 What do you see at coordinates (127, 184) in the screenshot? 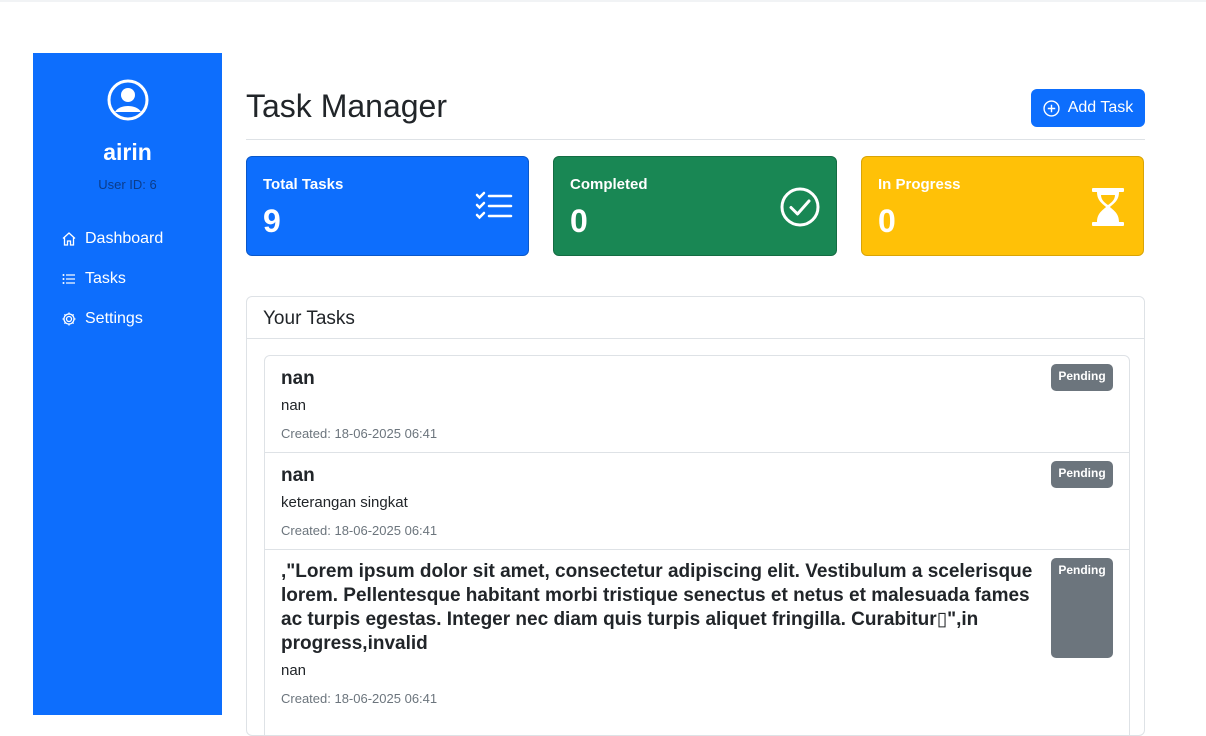
I see `user-id: User ID: 6` at bounding box center [127, 184].